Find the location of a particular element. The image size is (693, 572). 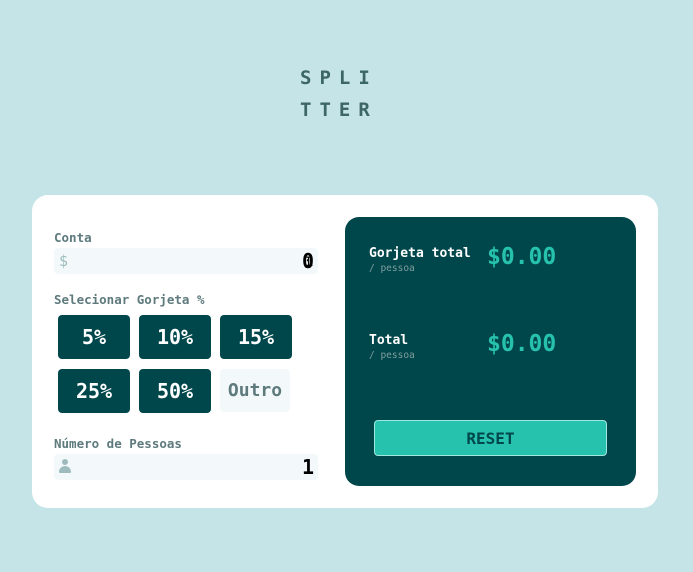

total-label: Total is located at coordinates (389, 340).